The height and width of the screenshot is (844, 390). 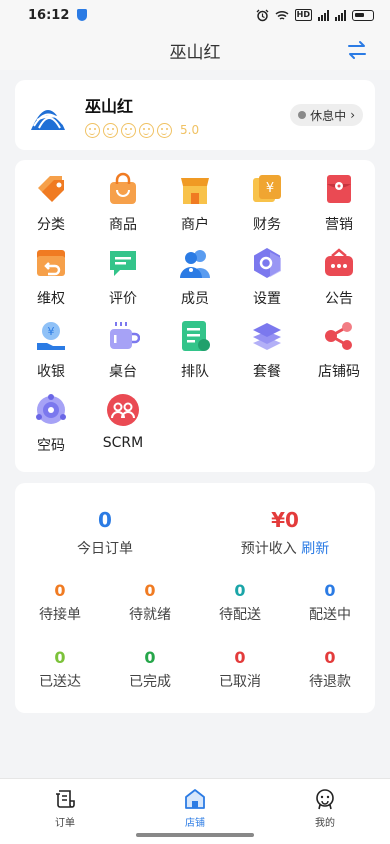 I want to click on store-name: 巫山红, so click(x=109, y=106).